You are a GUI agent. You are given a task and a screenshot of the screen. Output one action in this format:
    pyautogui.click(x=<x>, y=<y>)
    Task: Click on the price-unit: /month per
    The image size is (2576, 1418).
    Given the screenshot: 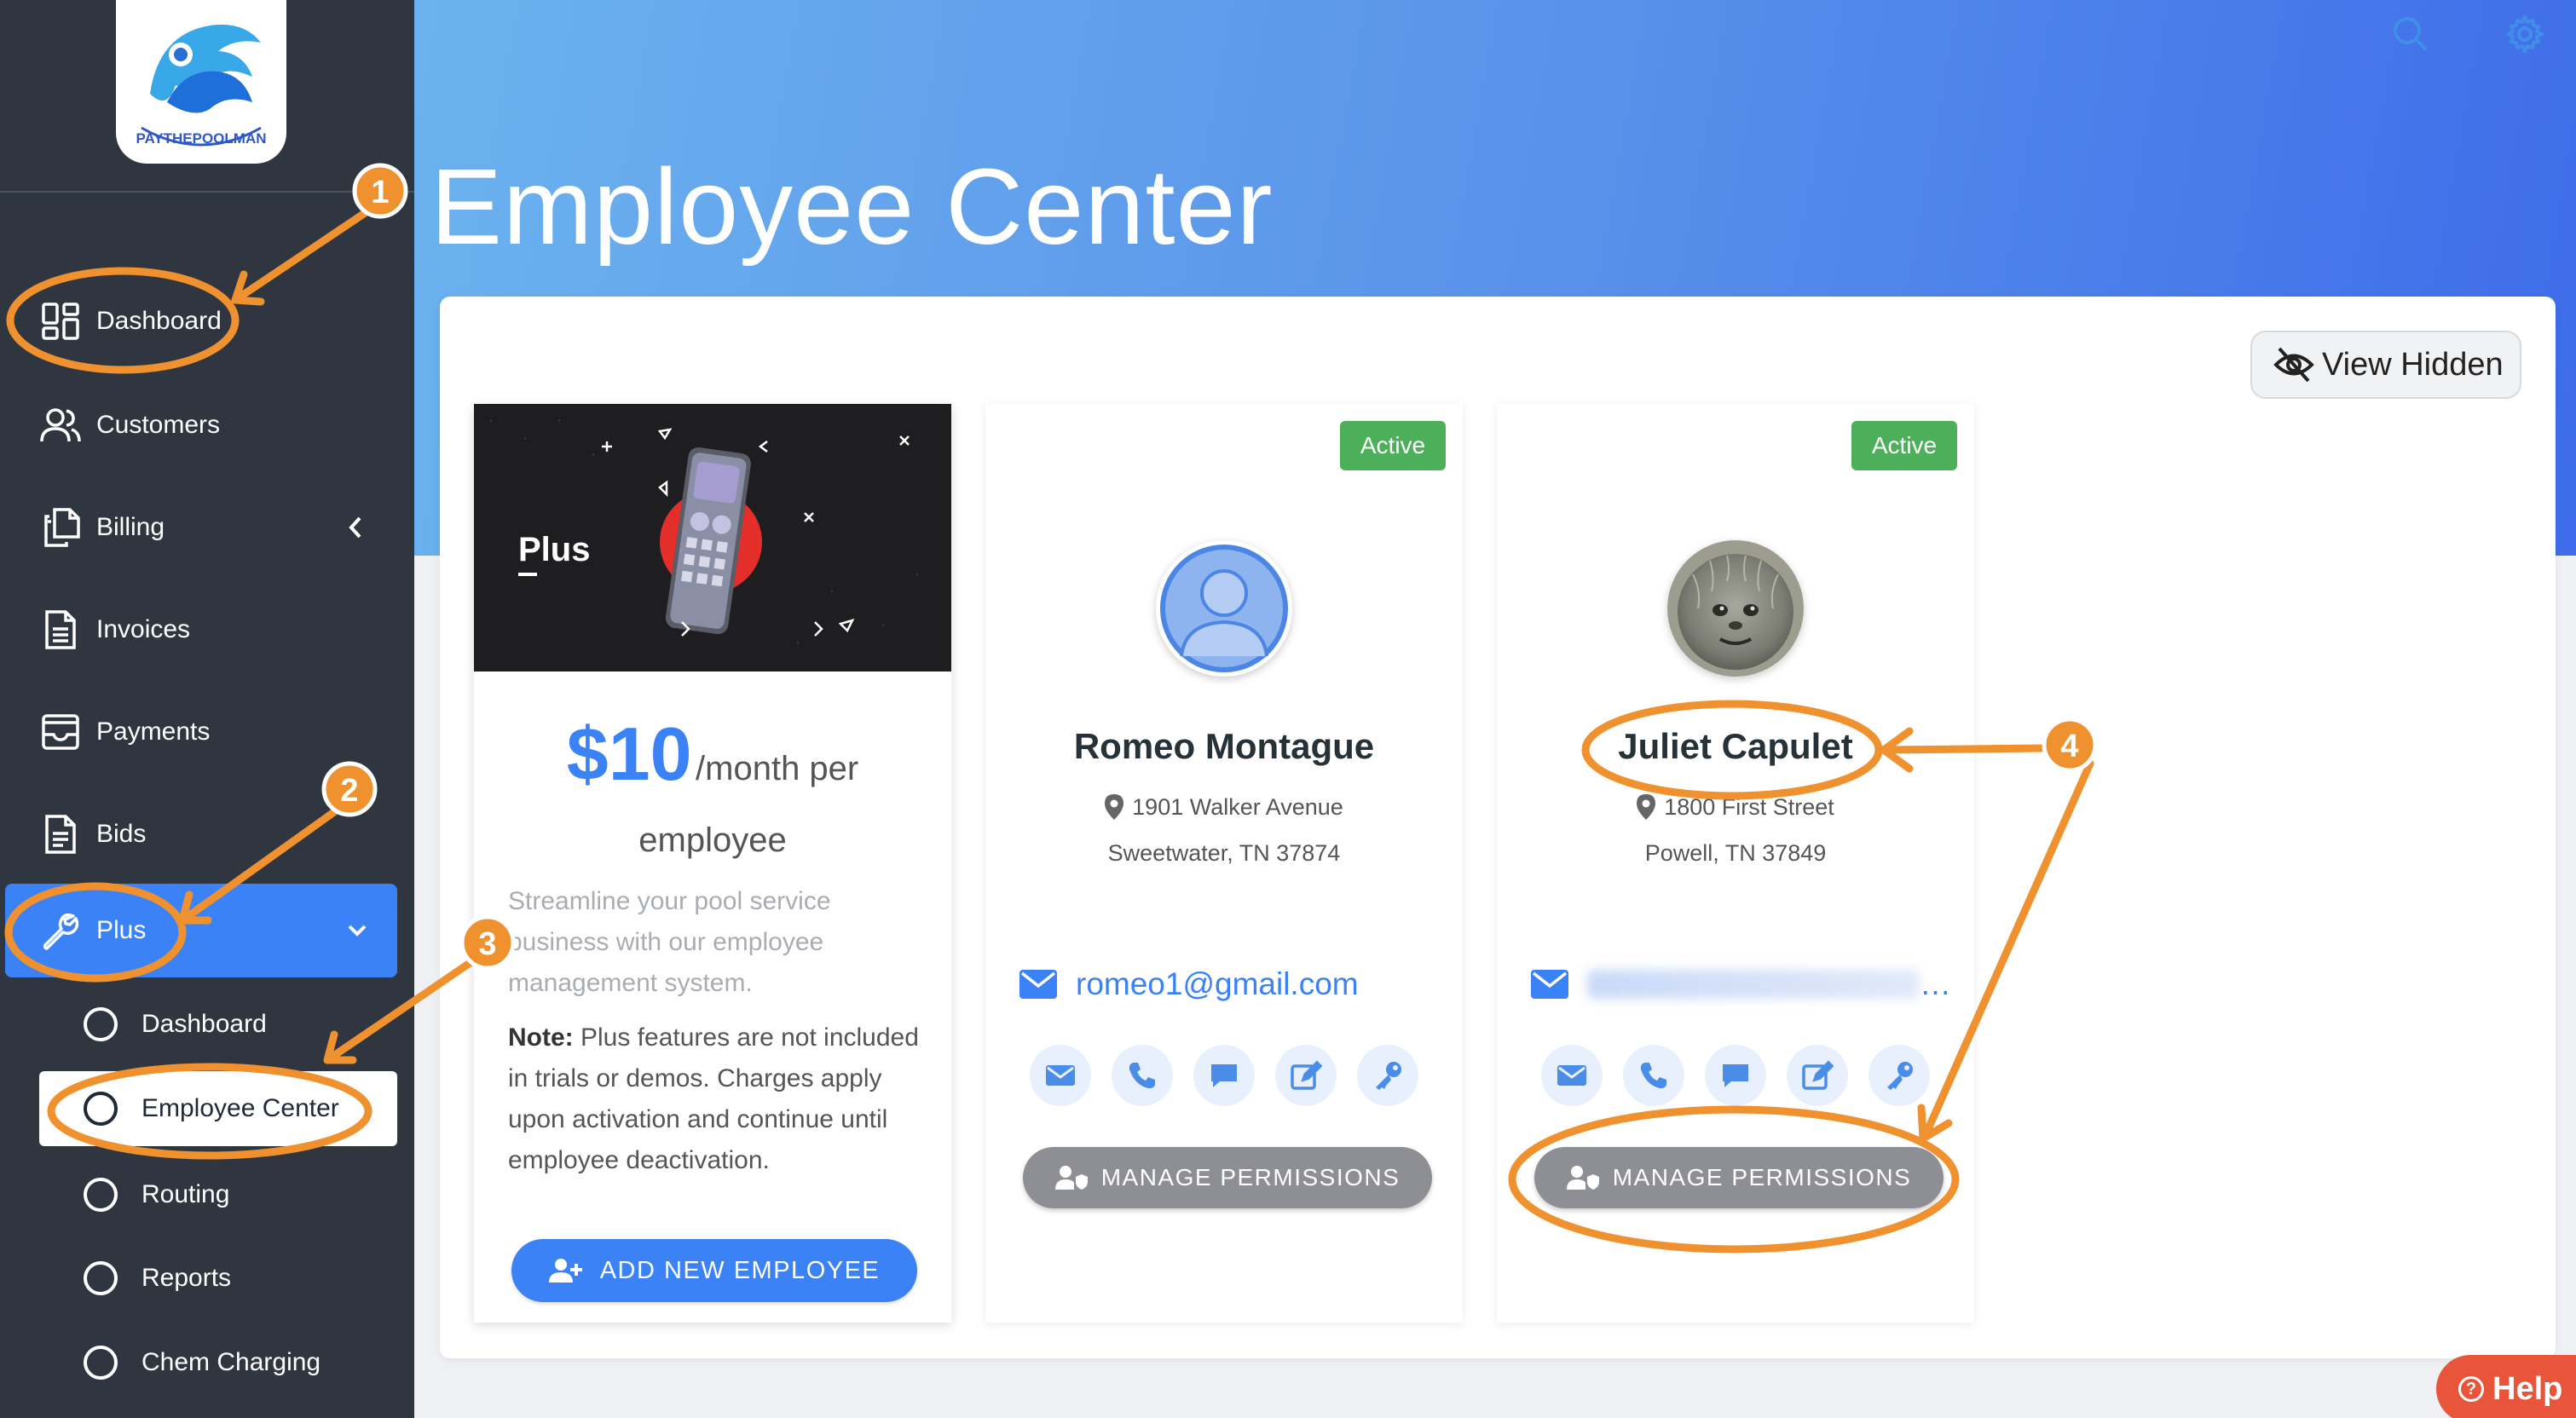 What is the action you would take?
    pyautogui.click(x=777, y=768)
    